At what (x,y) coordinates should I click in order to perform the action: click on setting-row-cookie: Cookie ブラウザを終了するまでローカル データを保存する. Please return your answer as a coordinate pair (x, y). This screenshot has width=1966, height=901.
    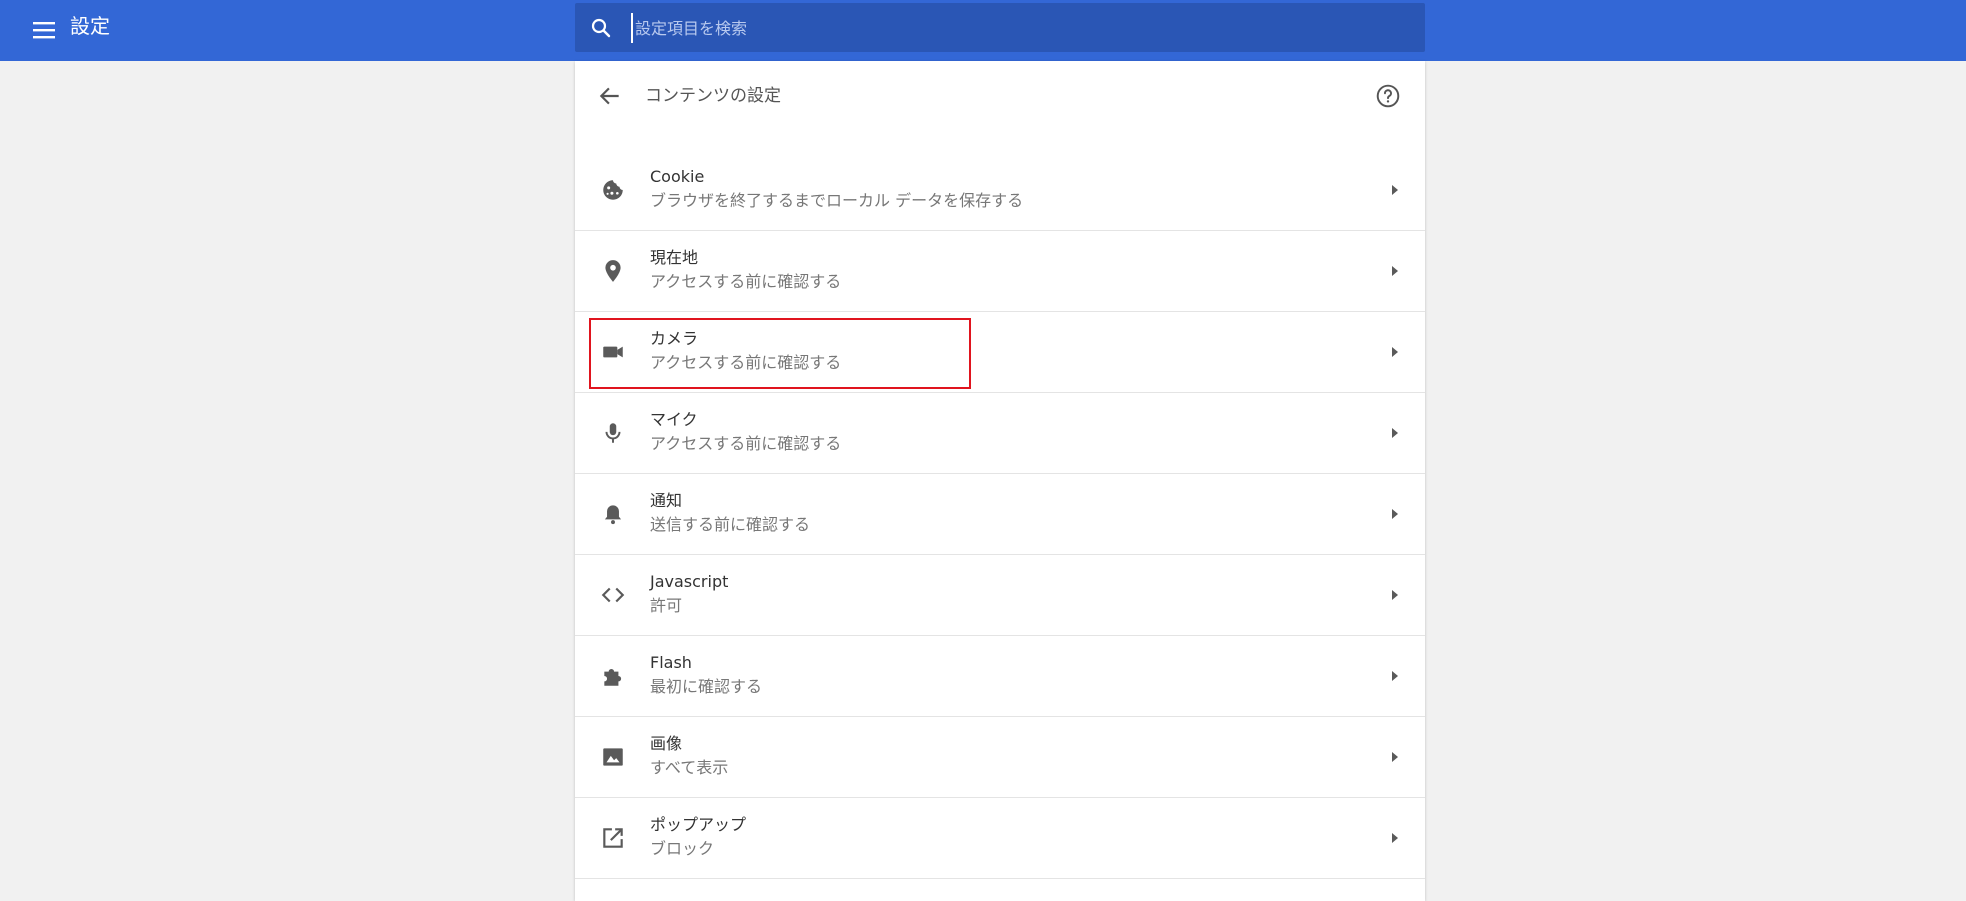
    Looking at the image, I should click on (1000, 190).